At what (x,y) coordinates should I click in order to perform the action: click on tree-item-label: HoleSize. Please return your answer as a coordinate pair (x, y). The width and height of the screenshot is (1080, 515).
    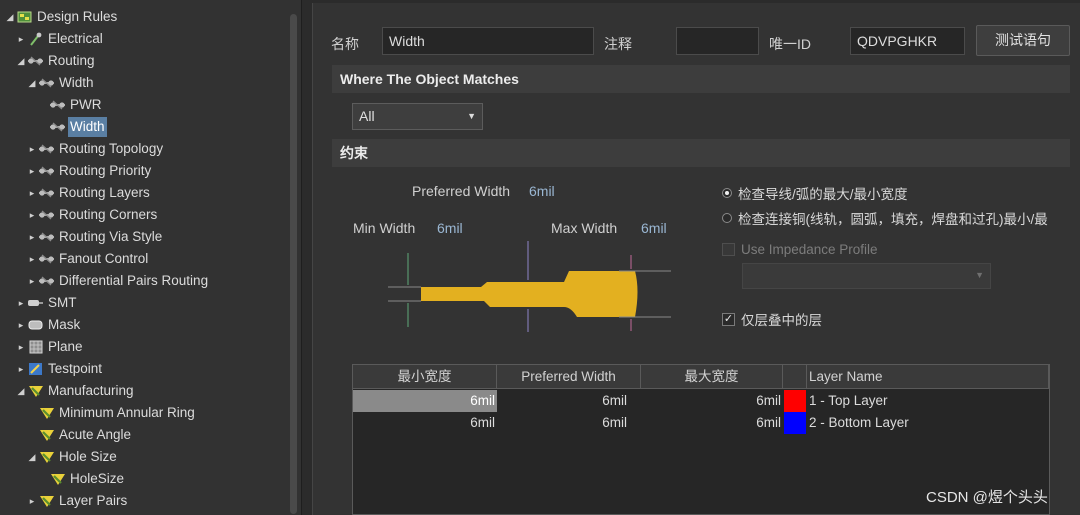
    Looking at the image, I should click on (97, 478).